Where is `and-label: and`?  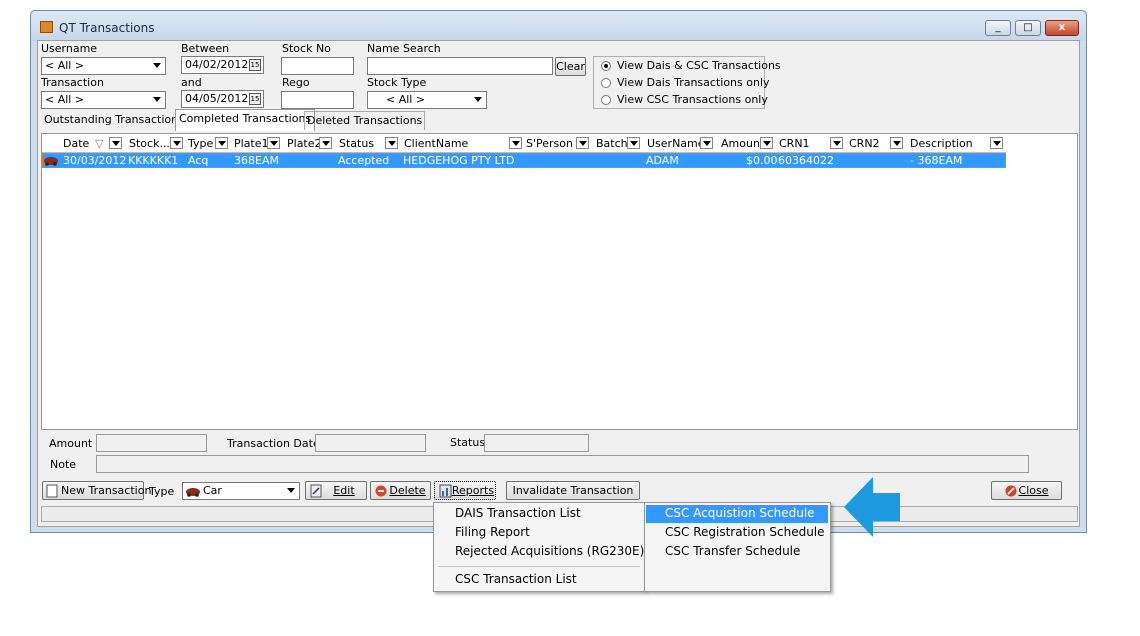 and-label: and is located at coordinates (191, 82).